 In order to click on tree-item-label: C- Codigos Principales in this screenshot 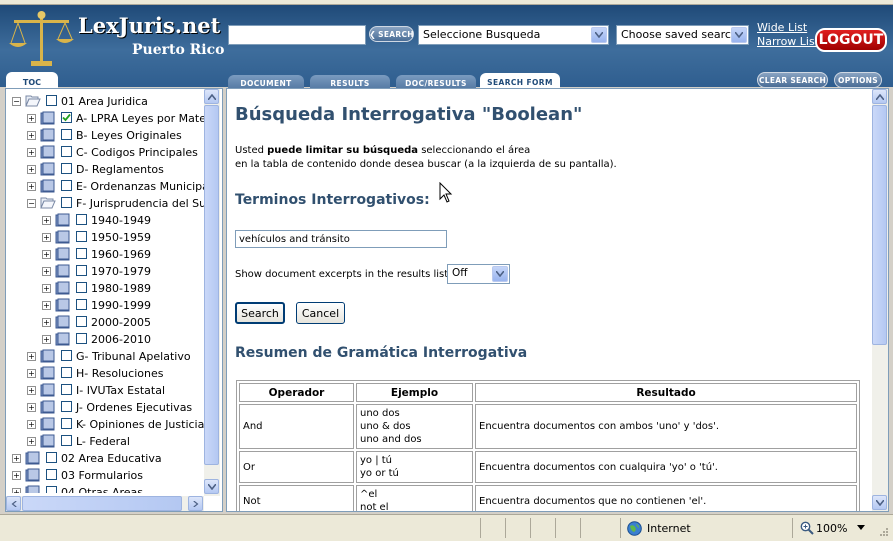, I will do `click(137, 152)`.